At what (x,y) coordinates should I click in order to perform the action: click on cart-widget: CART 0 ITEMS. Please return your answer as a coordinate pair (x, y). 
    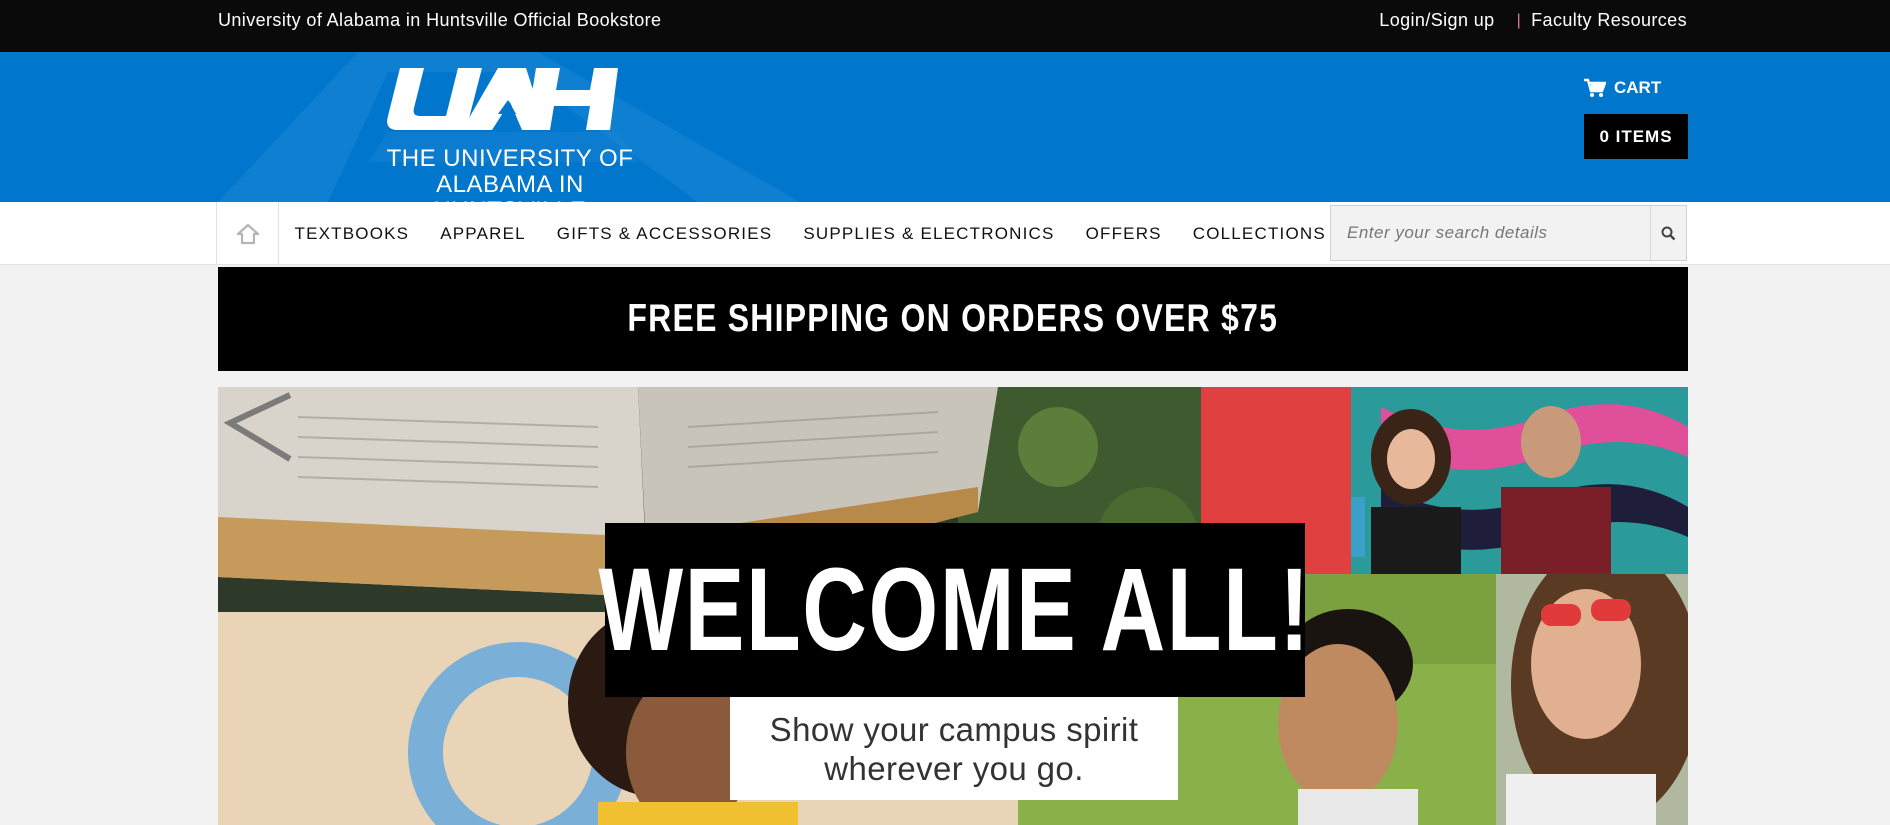
    Looking at the image, I should click on (1636, 115).